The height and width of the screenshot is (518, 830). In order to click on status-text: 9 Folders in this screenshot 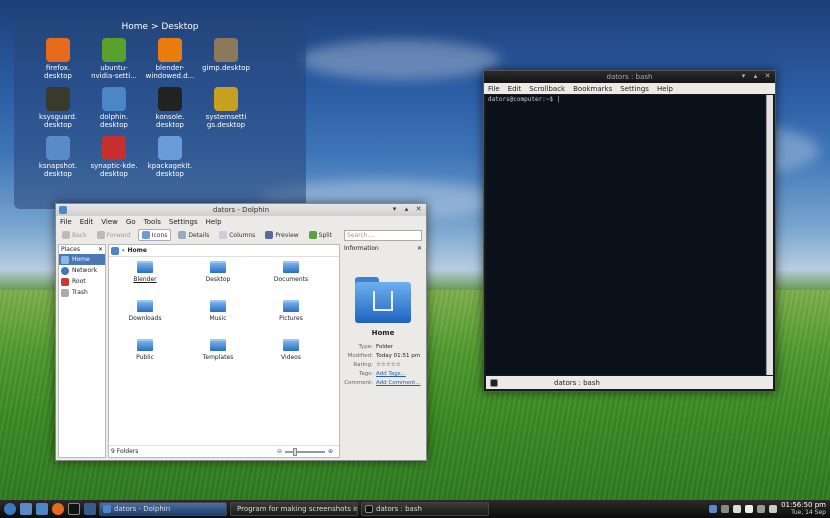, I will do `click(125, 451)`.